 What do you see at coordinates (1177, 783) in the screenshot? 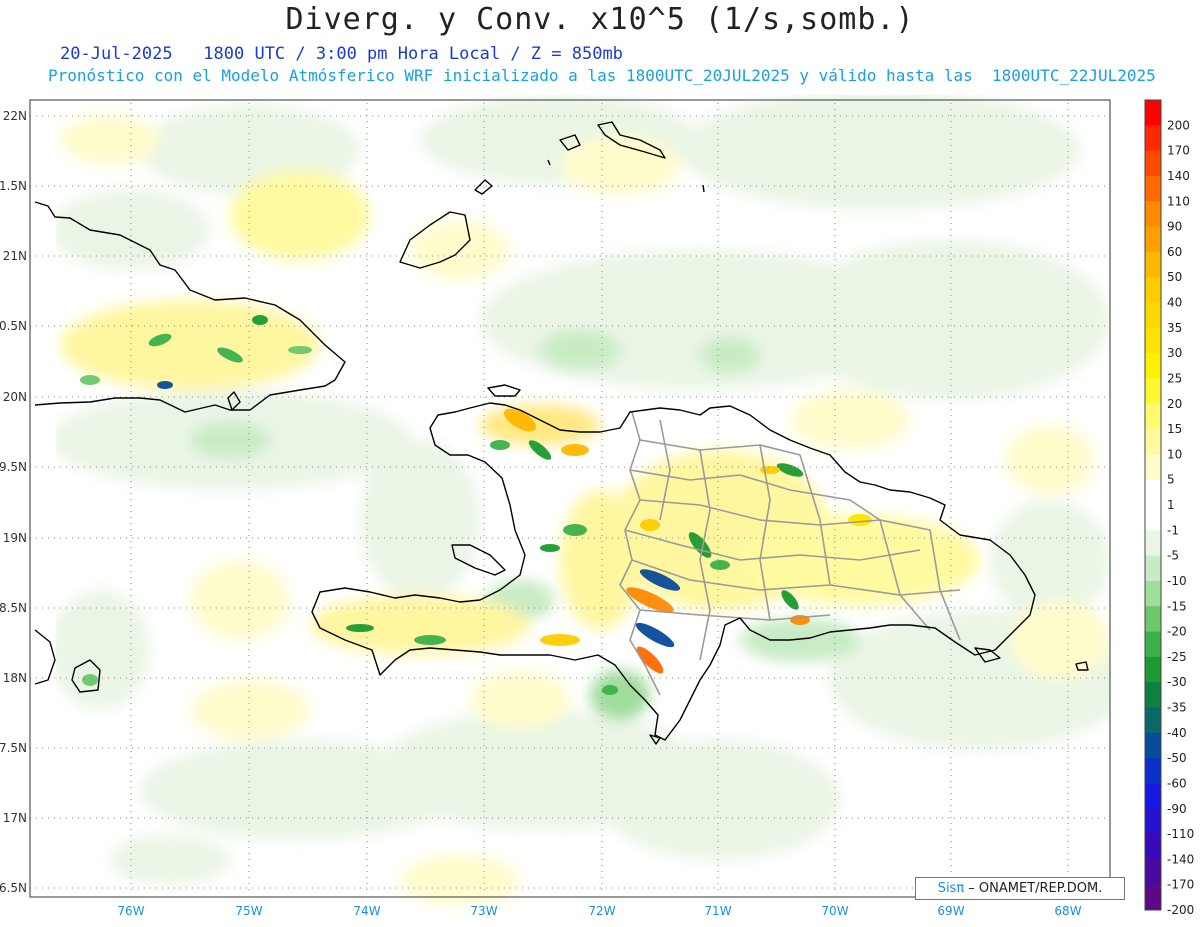
I see `legend-label: -60` at bounding box center [1177, 783].